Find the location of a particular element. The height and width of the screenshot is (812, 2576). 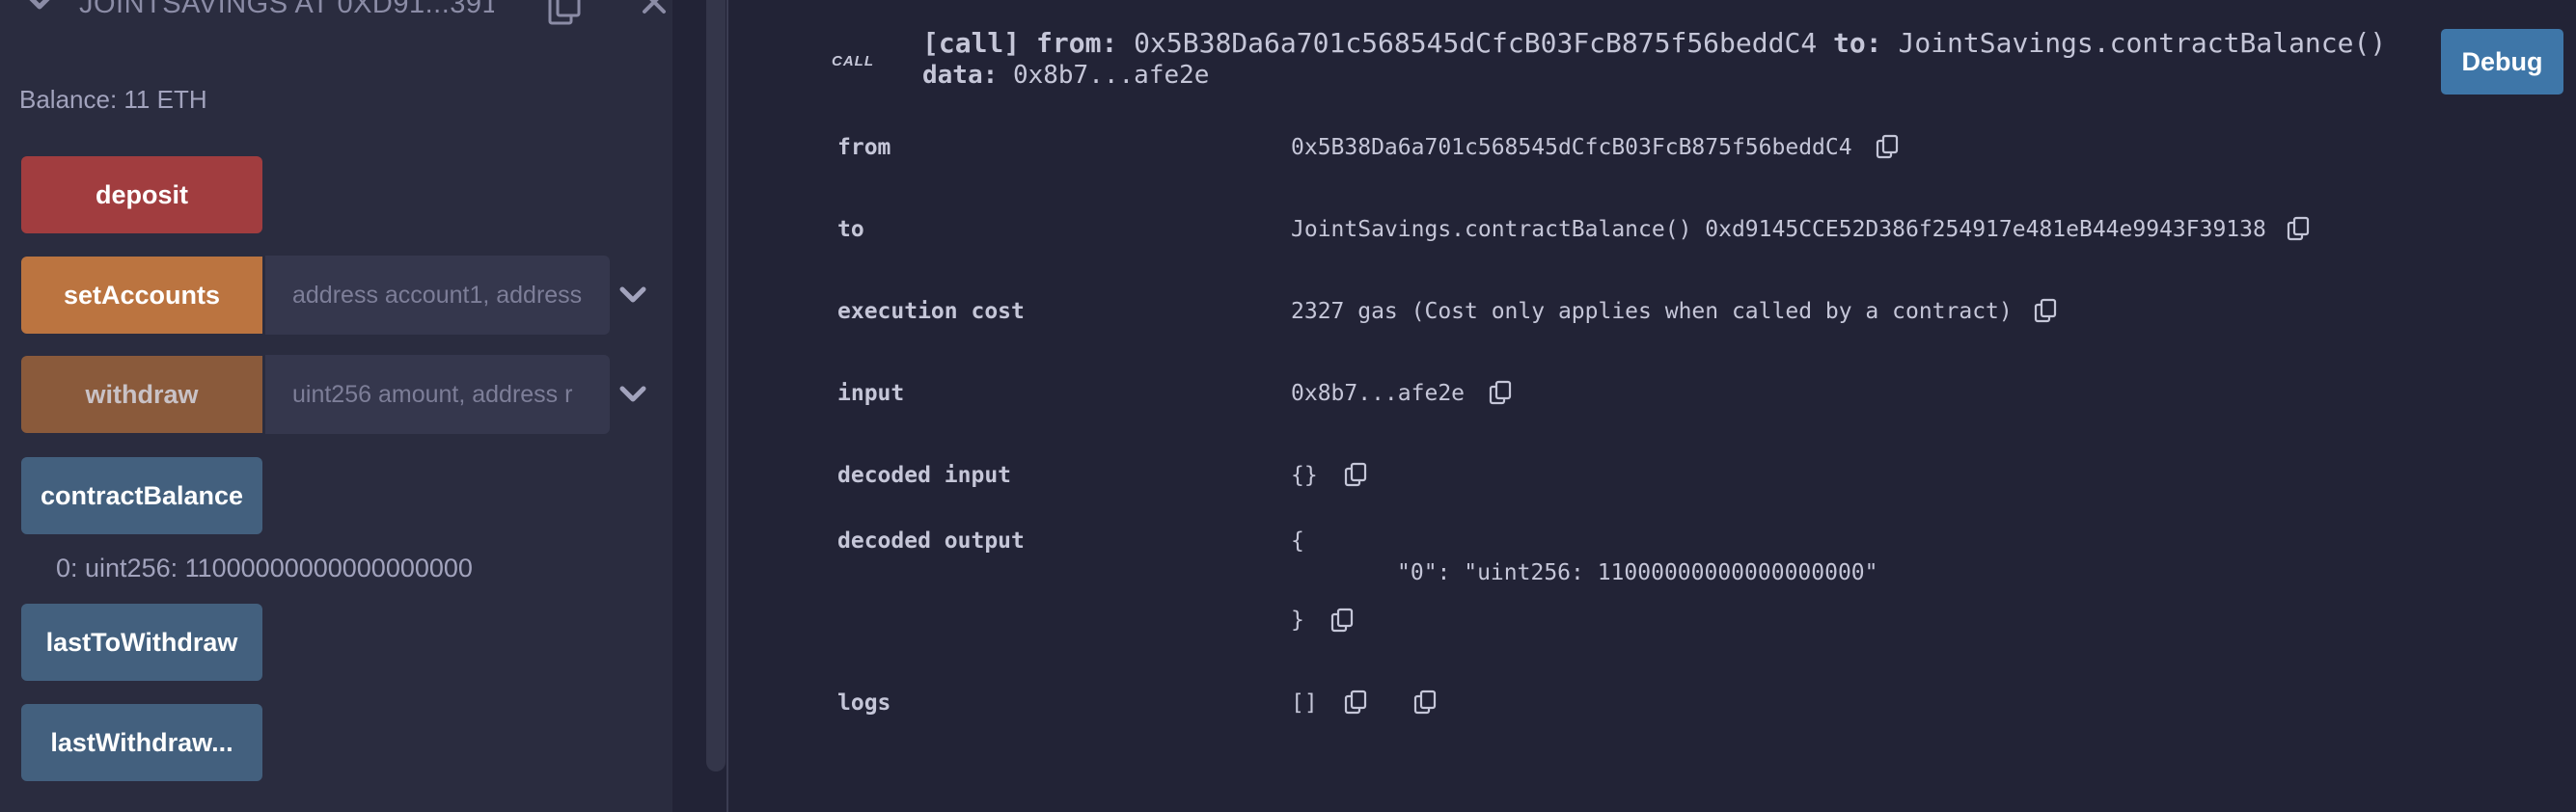

call-keyword: [call] is located at coordinates (971, 43).